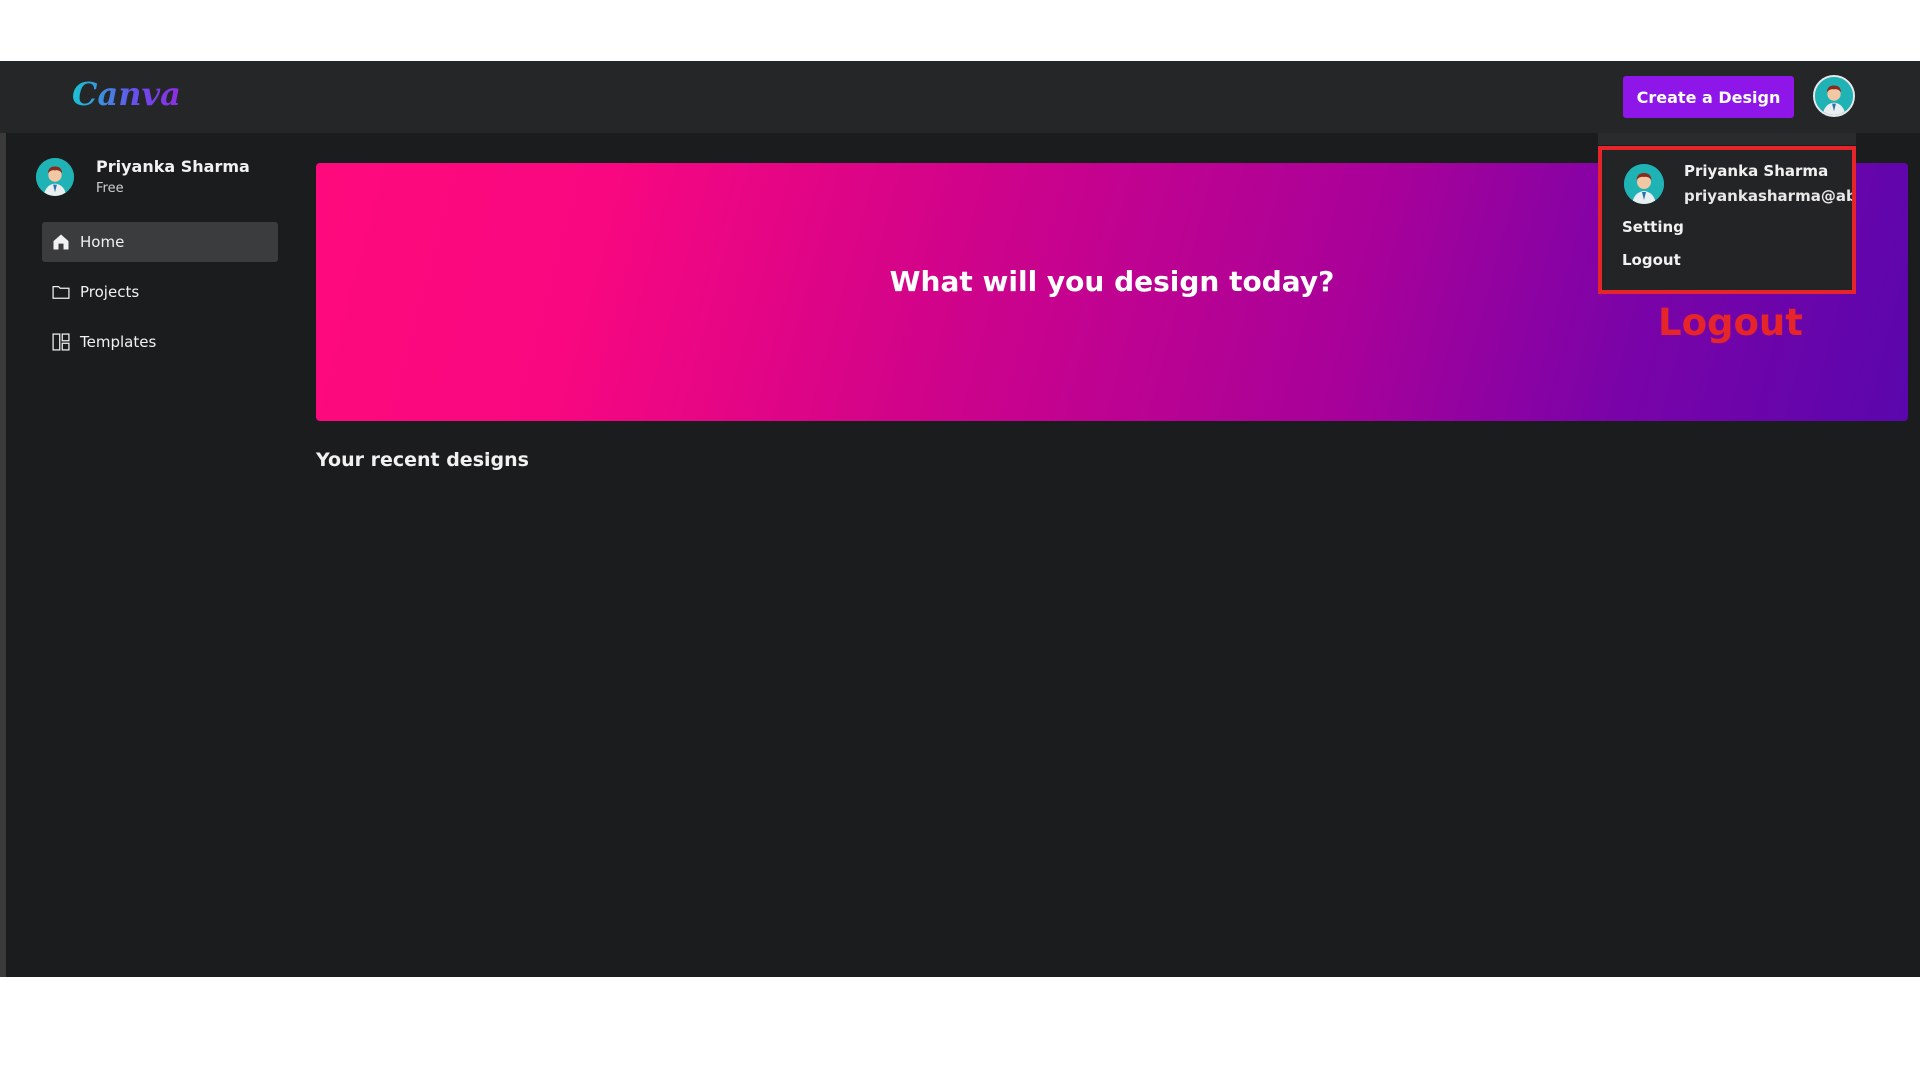 Image resolution: width=1920 pixels, height=1080 pixels. I want to click on canva-logo: Canva, so click(126, 94).